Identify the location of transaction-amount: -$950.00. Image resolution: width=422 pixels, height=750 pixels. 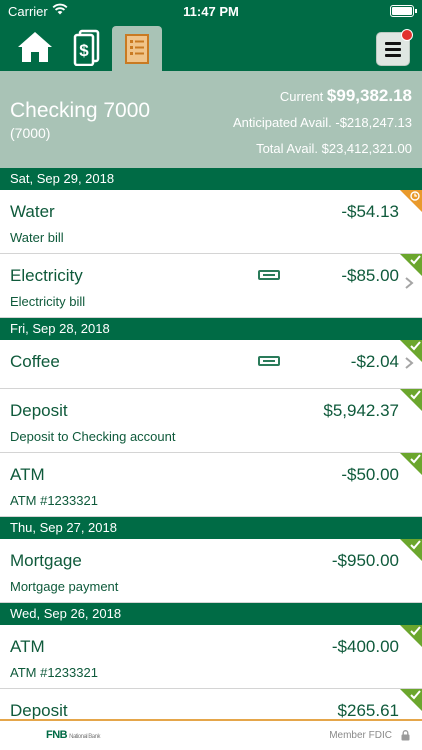
(365, 560).